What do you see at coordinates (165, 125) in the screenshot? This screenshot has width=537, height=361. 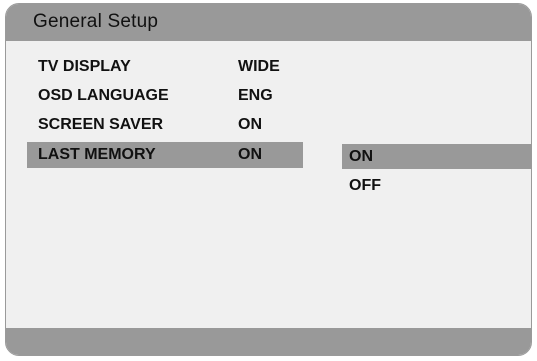 I see `setting-row-screen-saver: SCREEN SAVER ON` at bounding box center [165, 125].